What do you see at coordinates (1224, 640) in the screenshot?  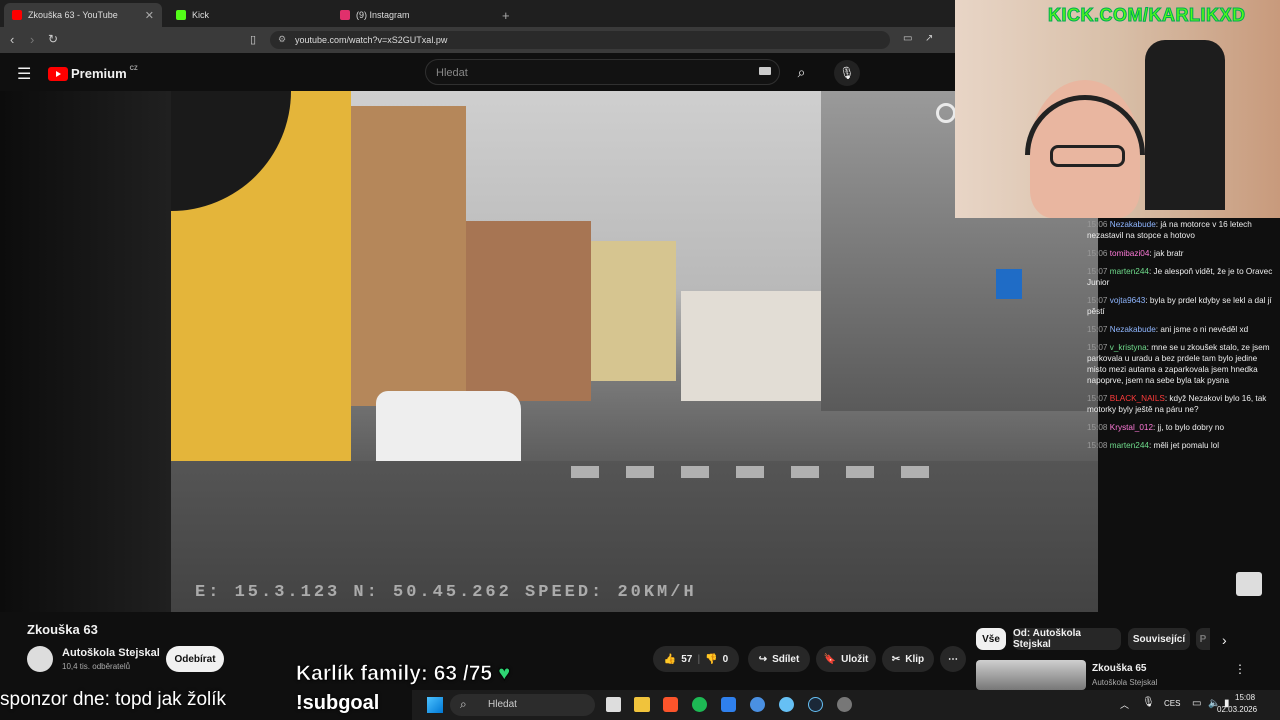 I see `chevron-right-icon: ›` at bounding box center [1224, 640].